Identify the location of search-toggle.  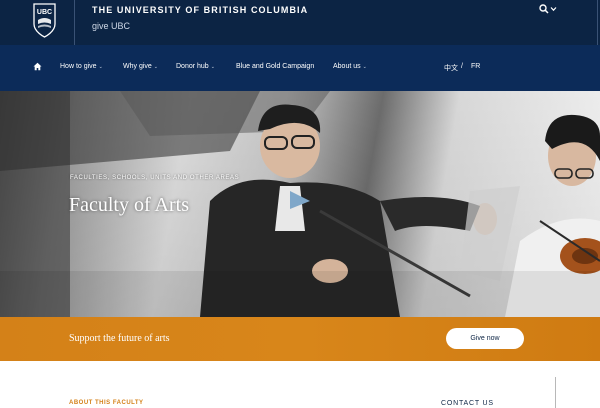
(549, 9).